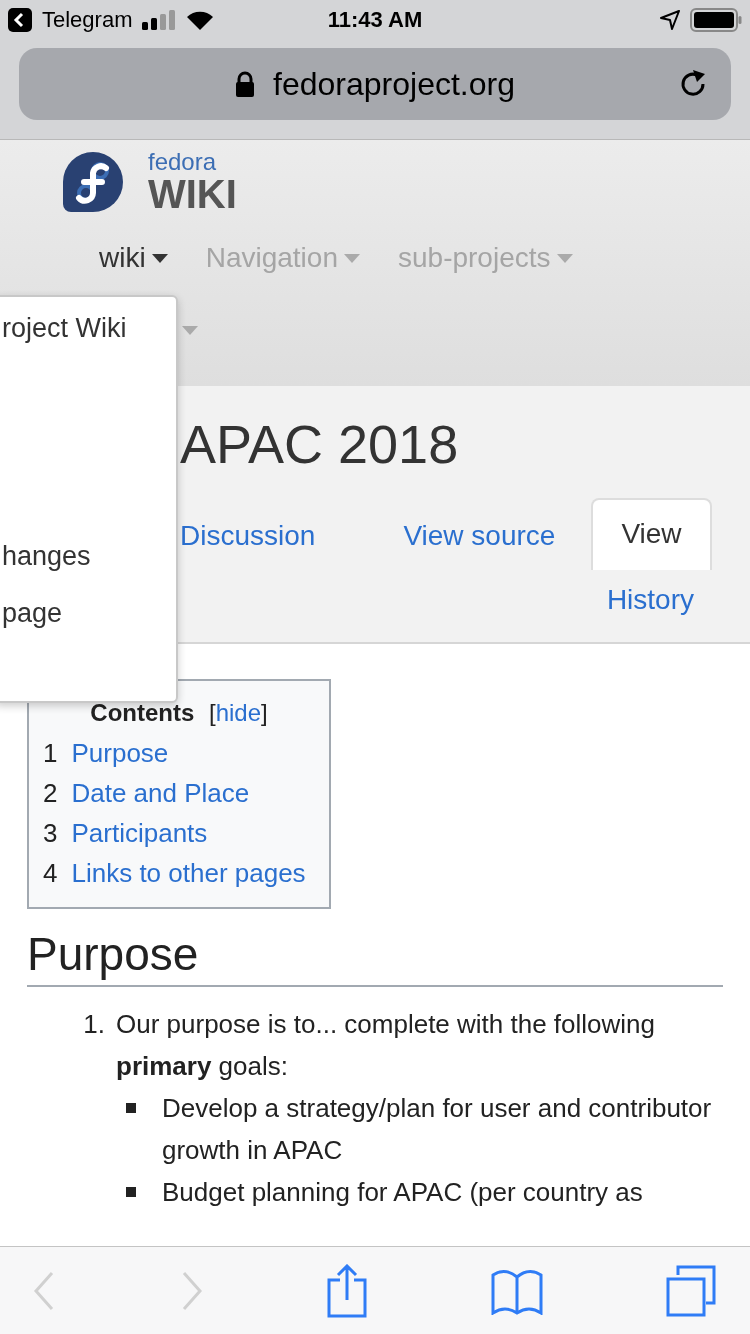  Describe the element at coordinates (651, 534) in the screenshot. I see `page-tab: View` at that location.